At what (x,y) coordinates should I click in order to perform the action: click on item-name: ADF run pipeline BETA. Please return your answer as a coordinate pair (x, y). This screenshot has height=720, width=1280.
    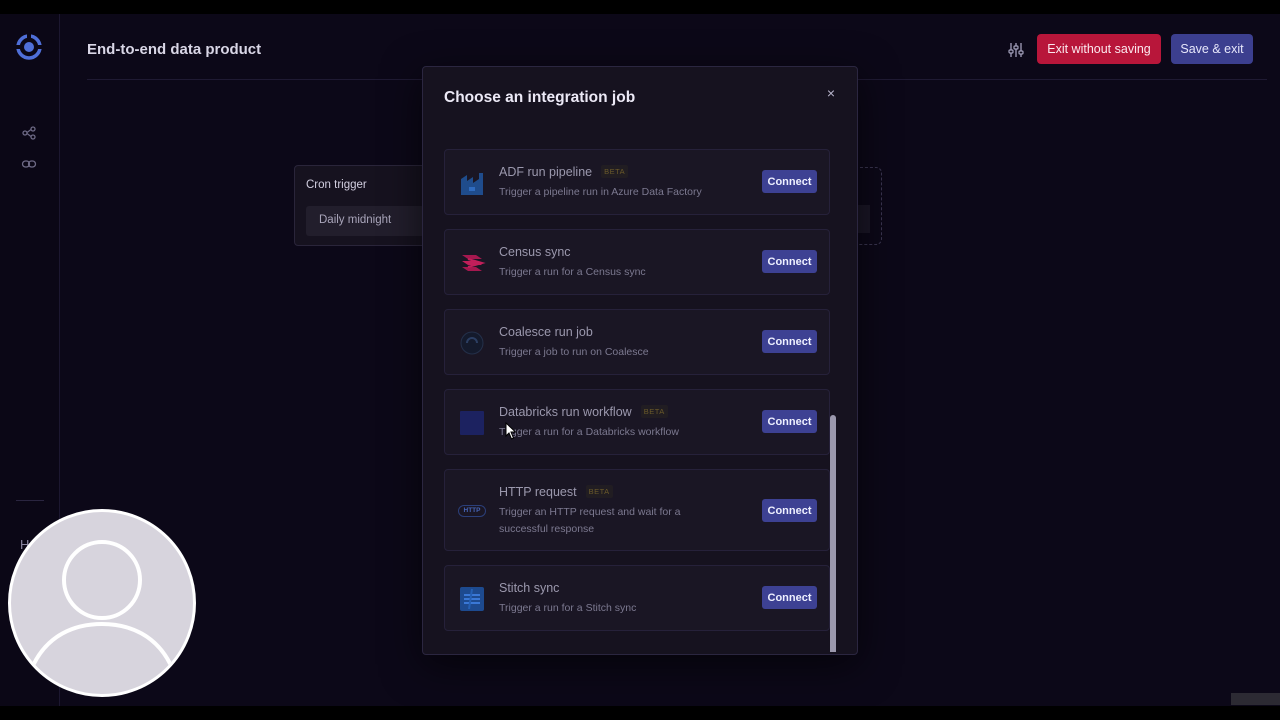
    Looking at the image, I should click on (564, 172).